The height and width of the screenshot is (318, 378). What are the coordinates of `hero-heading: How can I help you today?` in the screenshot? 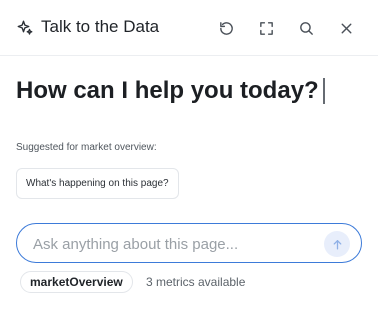 It's located at (167, 90).